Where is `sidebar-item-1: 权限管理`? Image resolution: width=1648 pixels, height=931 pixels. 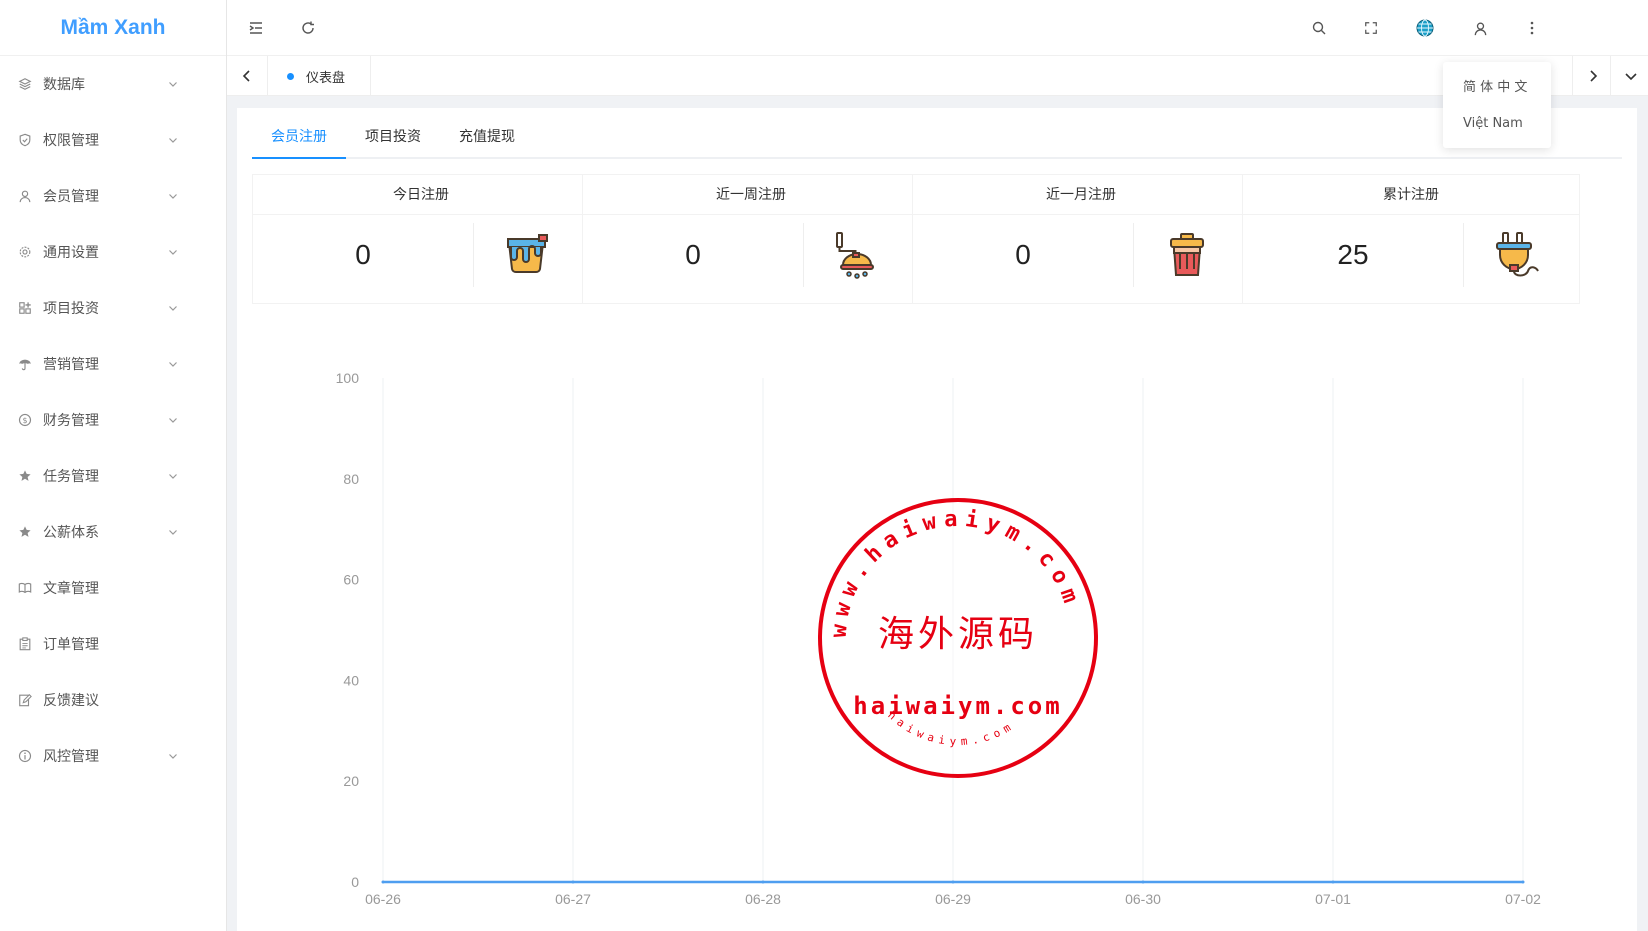
sidebar-item-1: 权限管理 is located at coordinates (113, 140).